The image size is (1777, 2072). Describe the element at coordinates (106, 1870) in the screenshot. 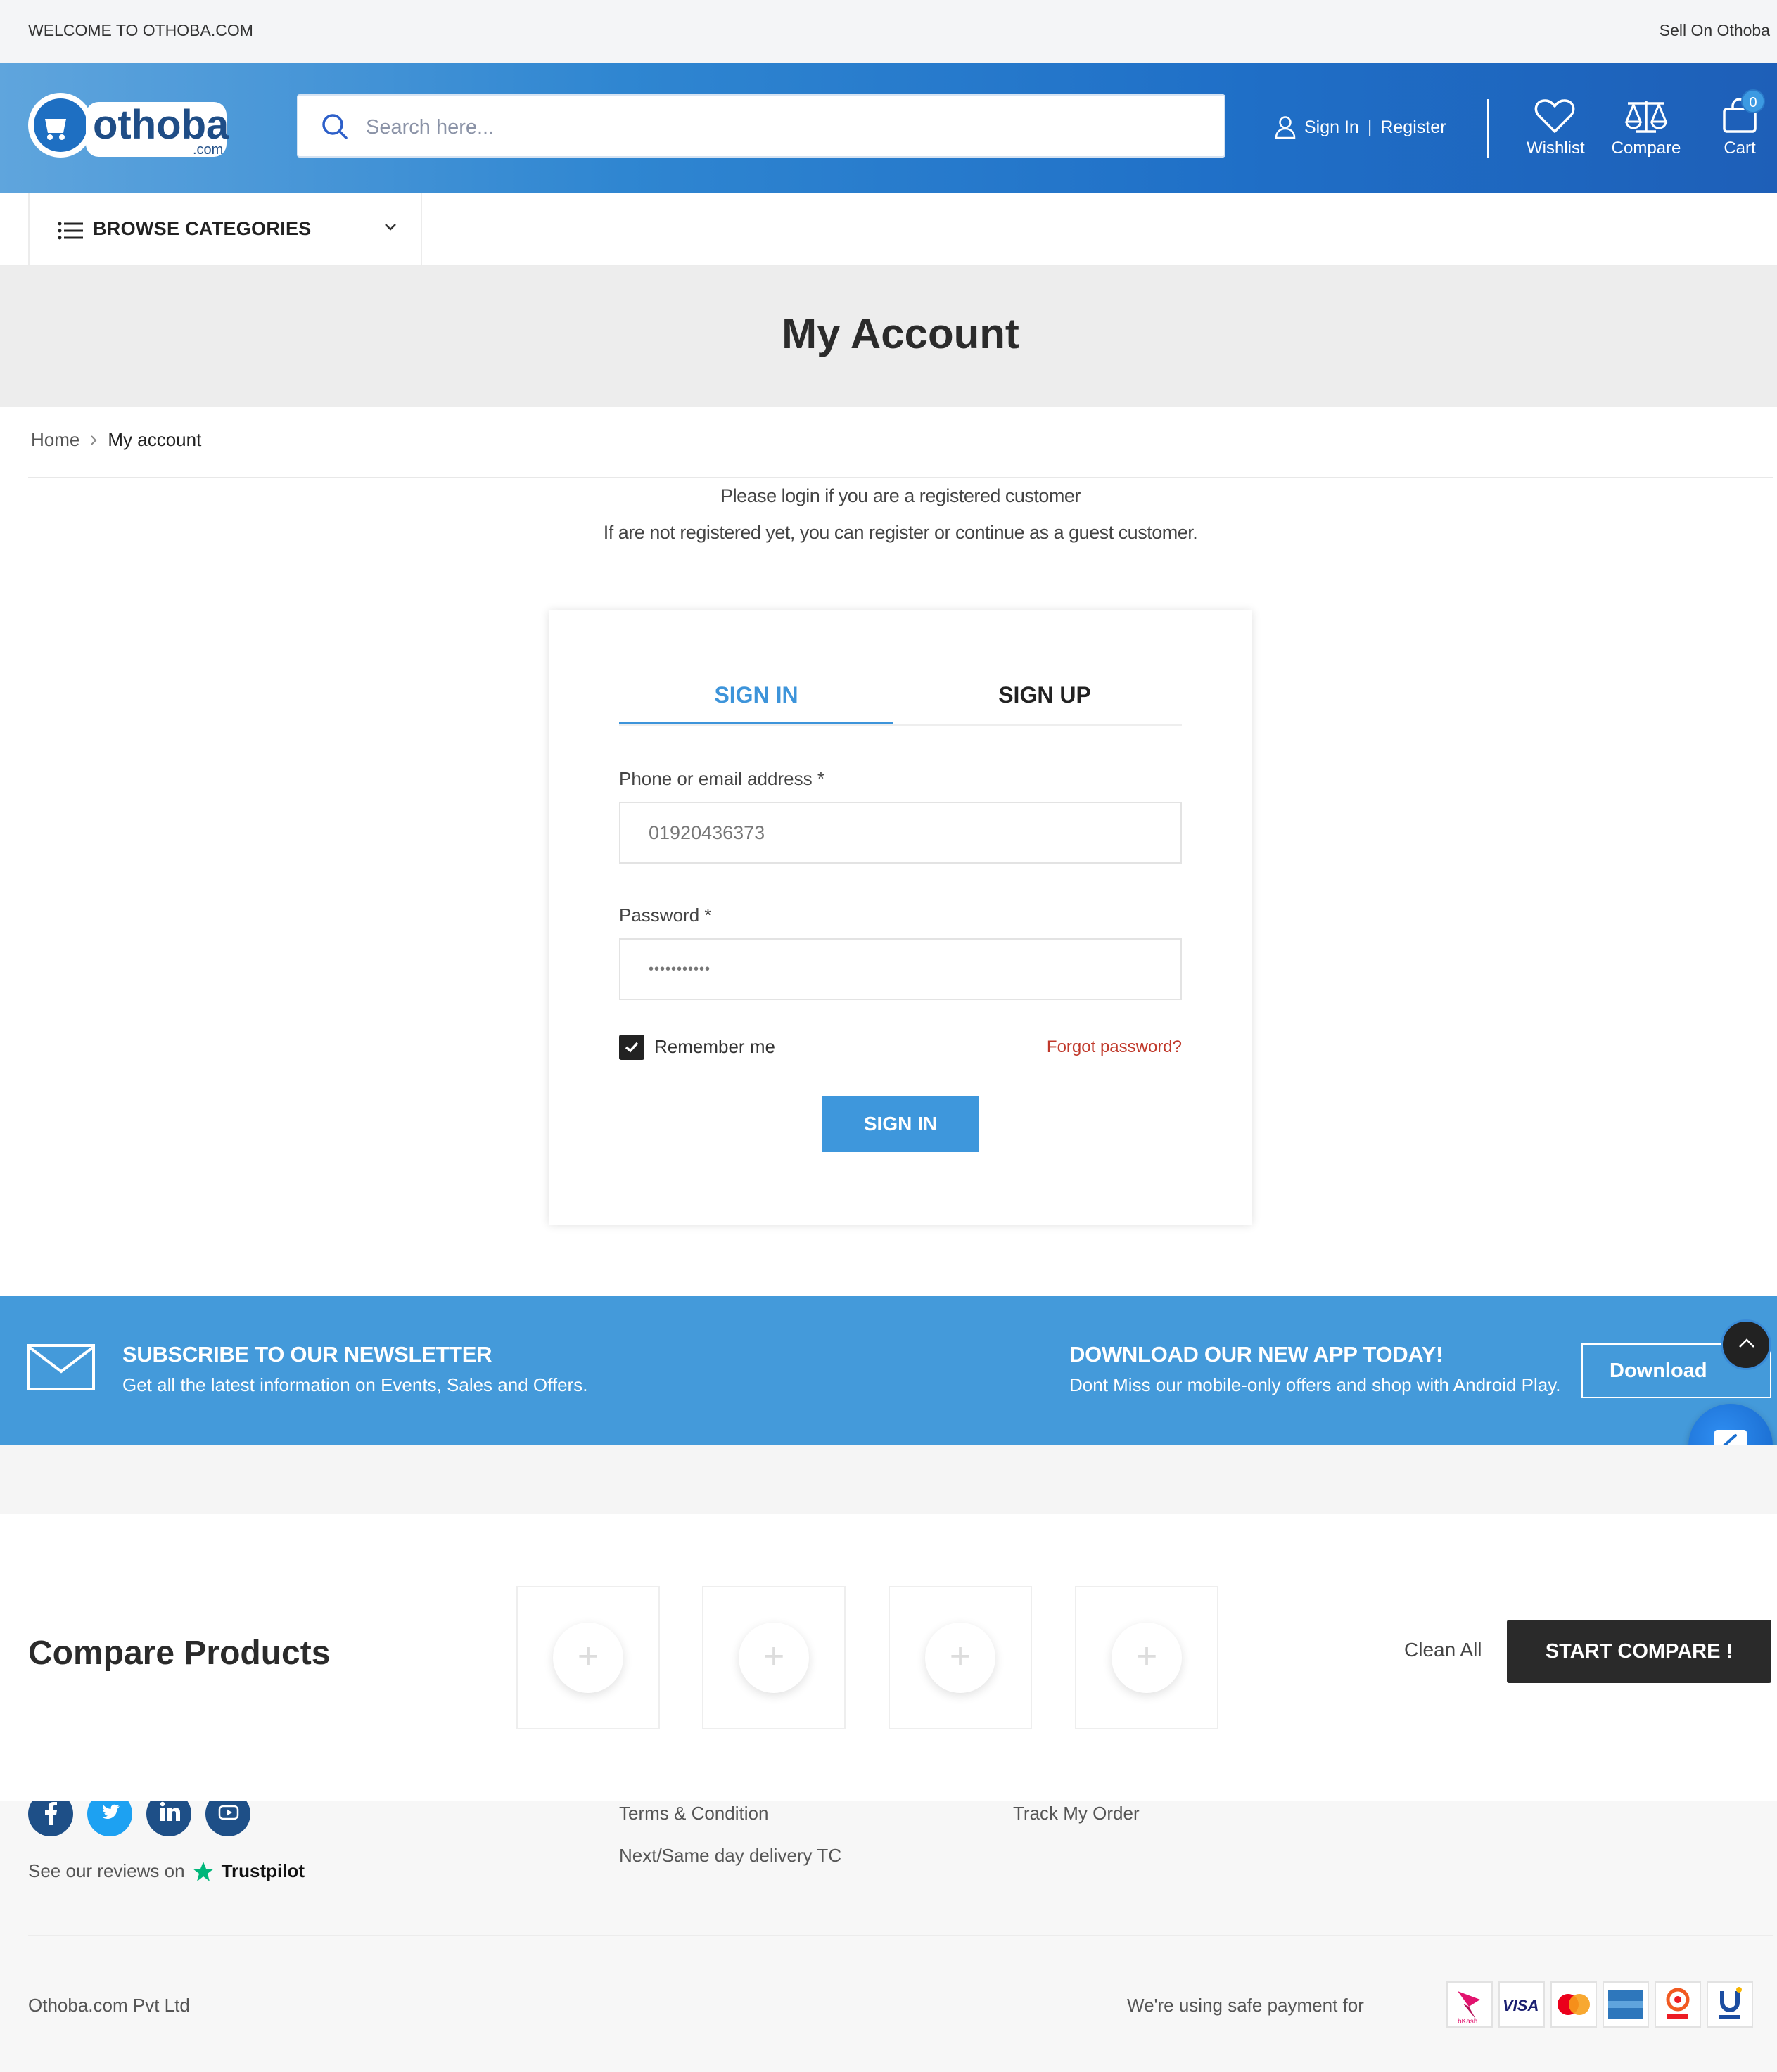

I see `reviews-prefix: See our reviews on` at that location.